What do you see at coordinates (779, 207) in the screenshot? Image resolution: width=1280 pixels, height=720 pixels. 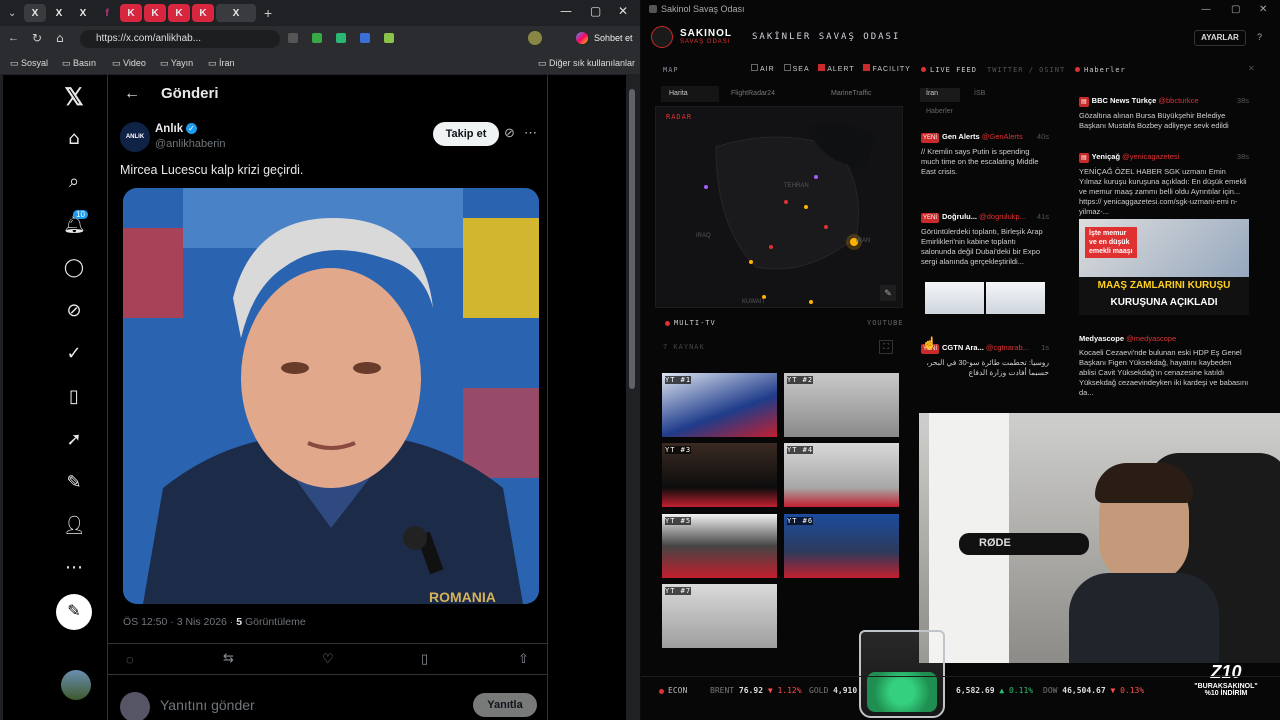 I see `radar-map: RADAR TEHRAN IRAQ IRAN KUWAIT ✎` at bounding box center [779, 207].